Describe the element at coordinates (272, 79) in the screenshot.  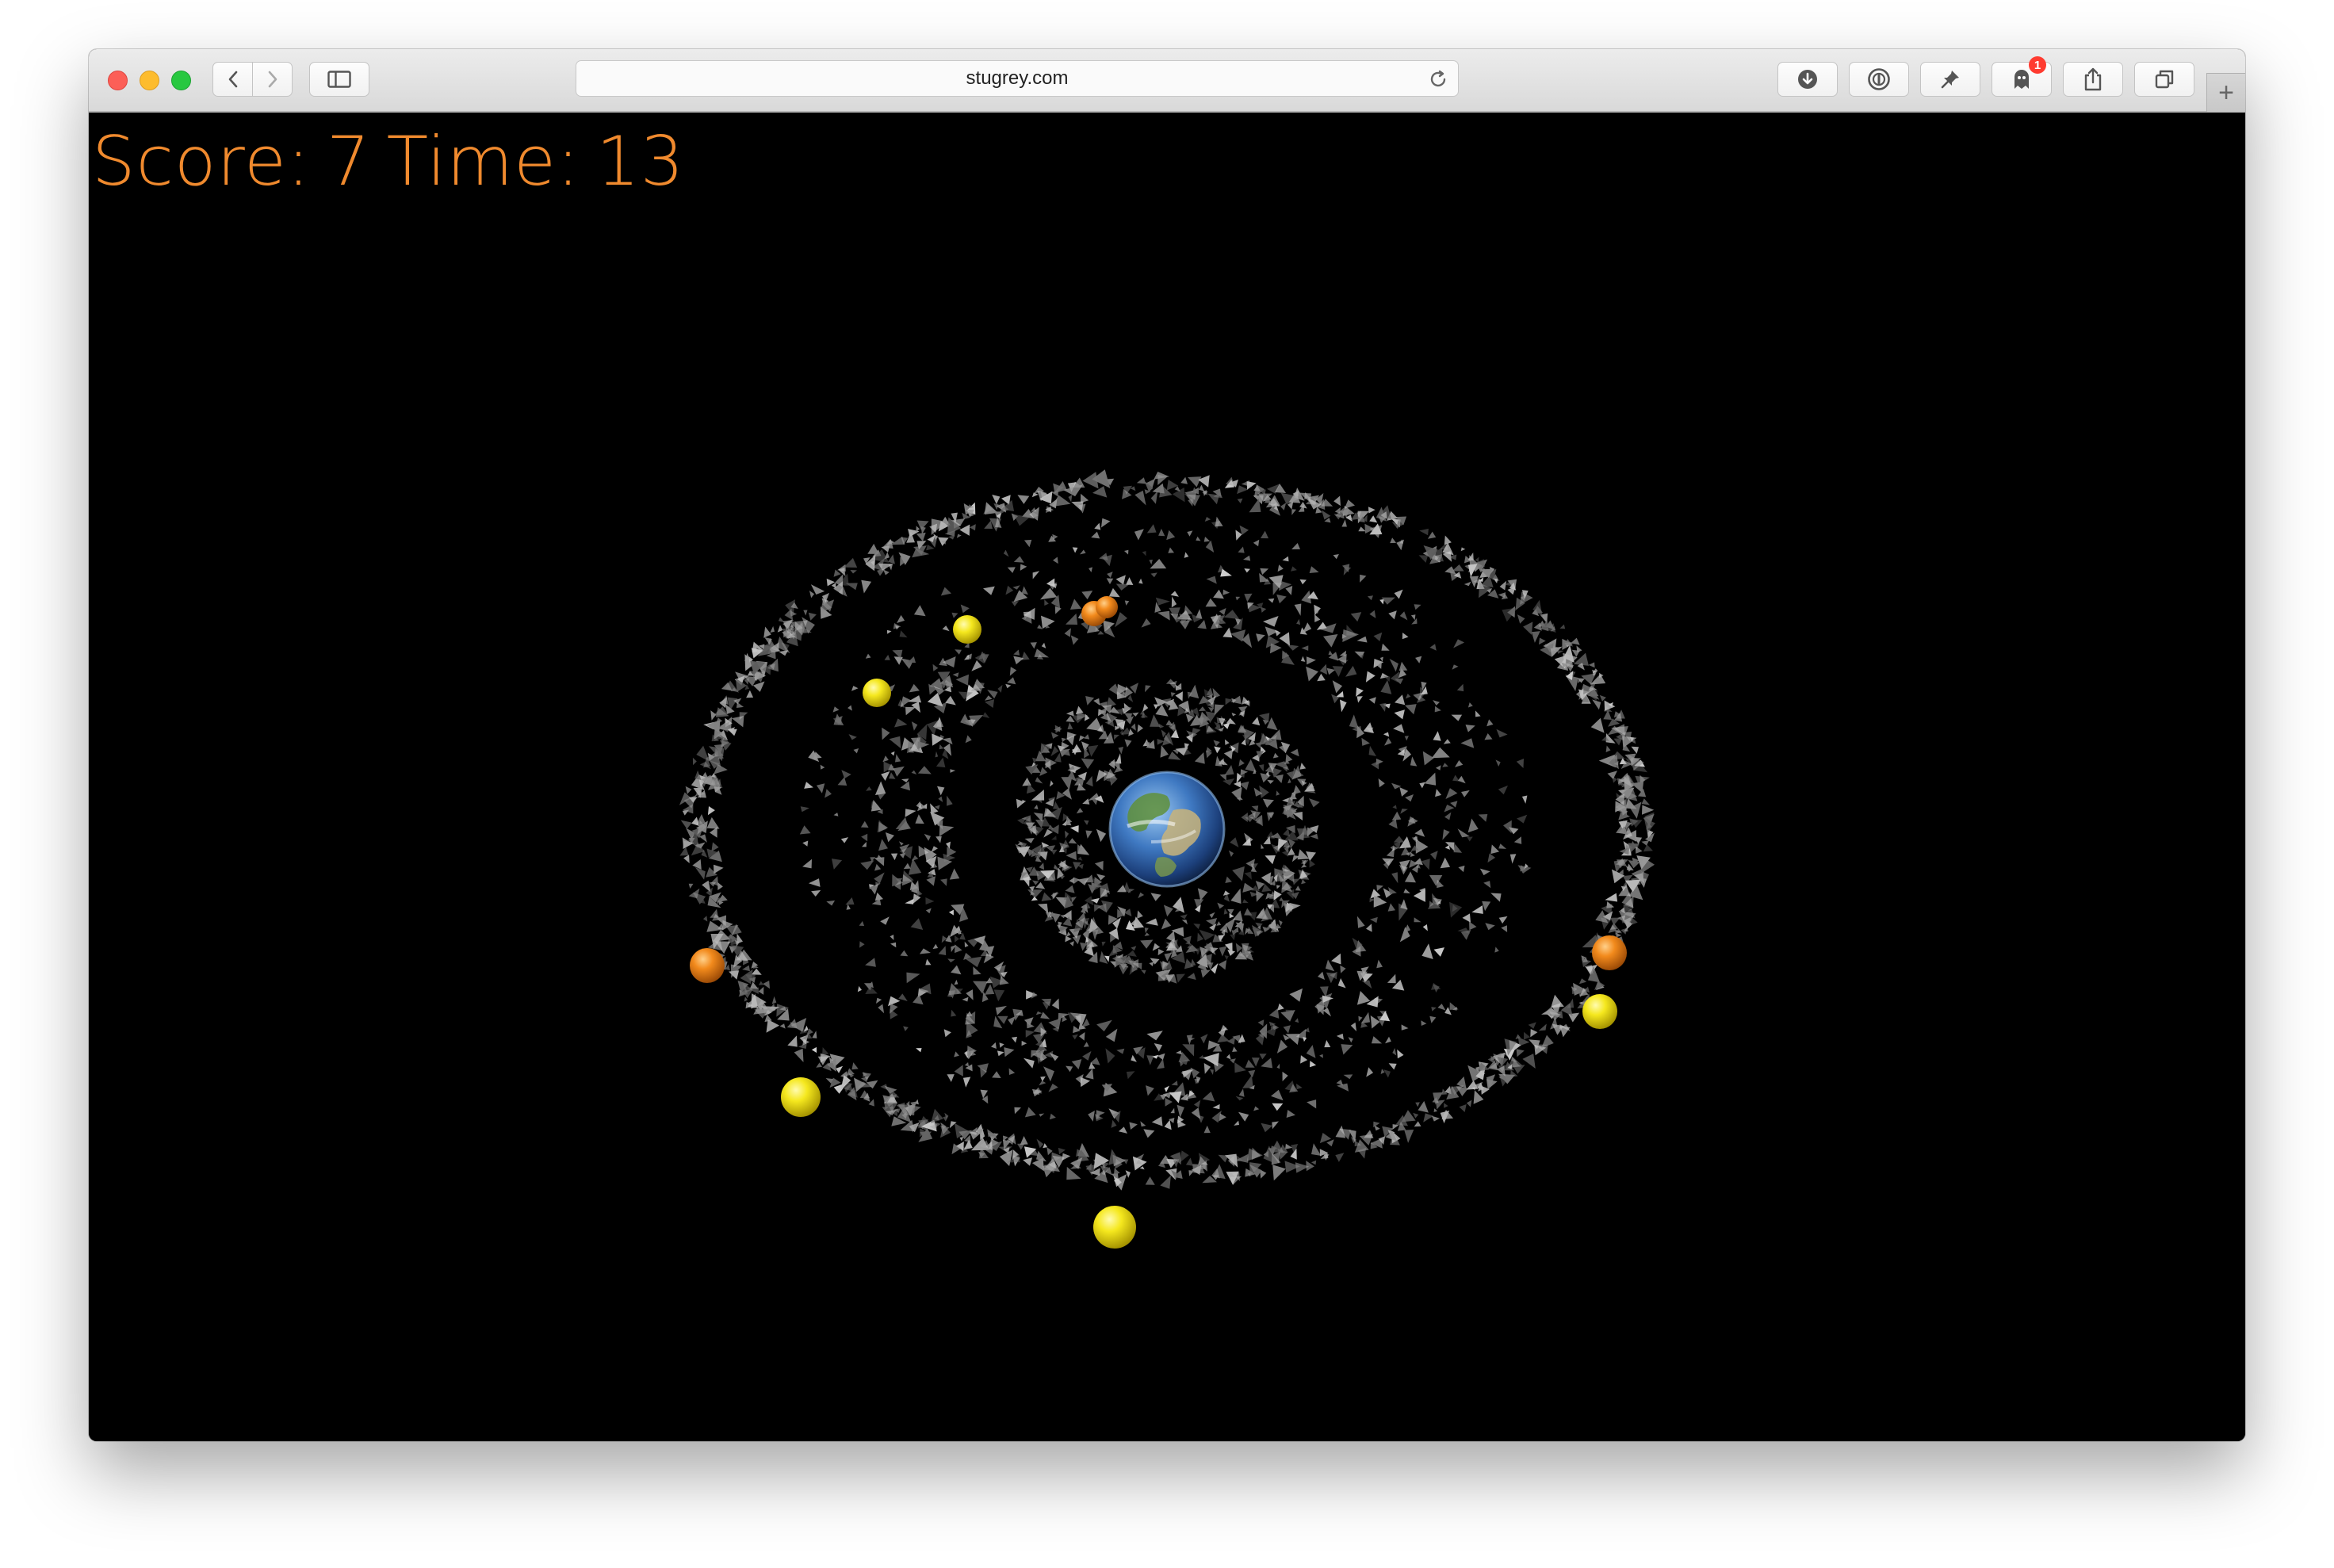
I see `forward-button` at that location.